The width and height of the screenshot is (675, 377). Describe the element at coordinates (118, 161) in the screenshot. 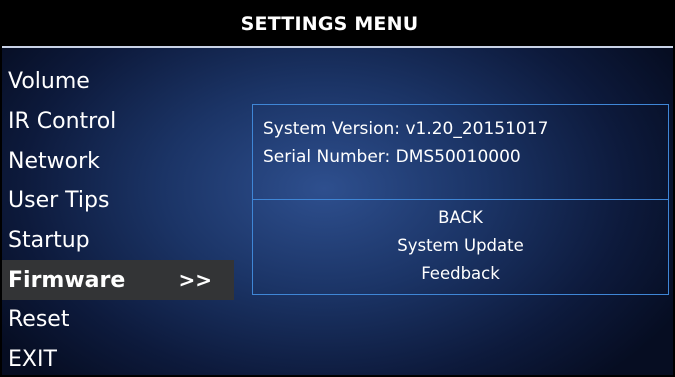

I see `menu-item-network: Network` at that location.